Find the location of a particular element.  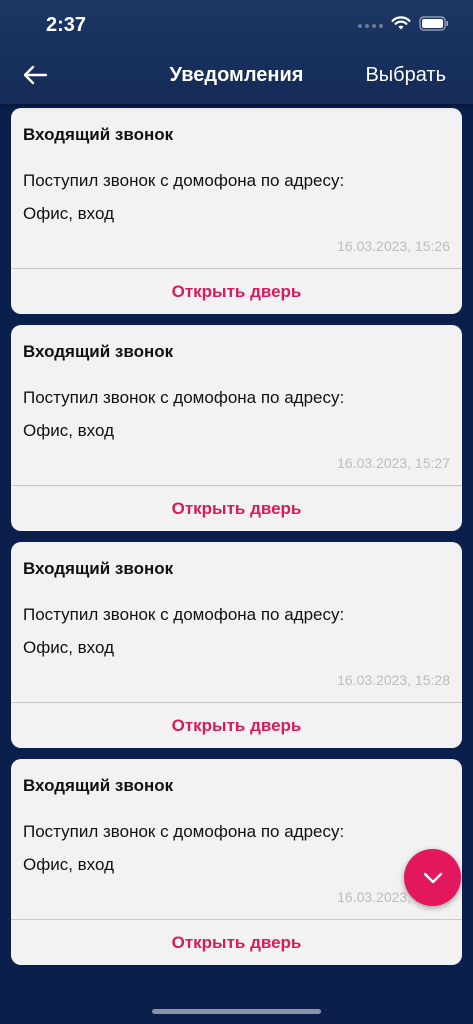

wifi-icon is located at coordinates (401, 26).